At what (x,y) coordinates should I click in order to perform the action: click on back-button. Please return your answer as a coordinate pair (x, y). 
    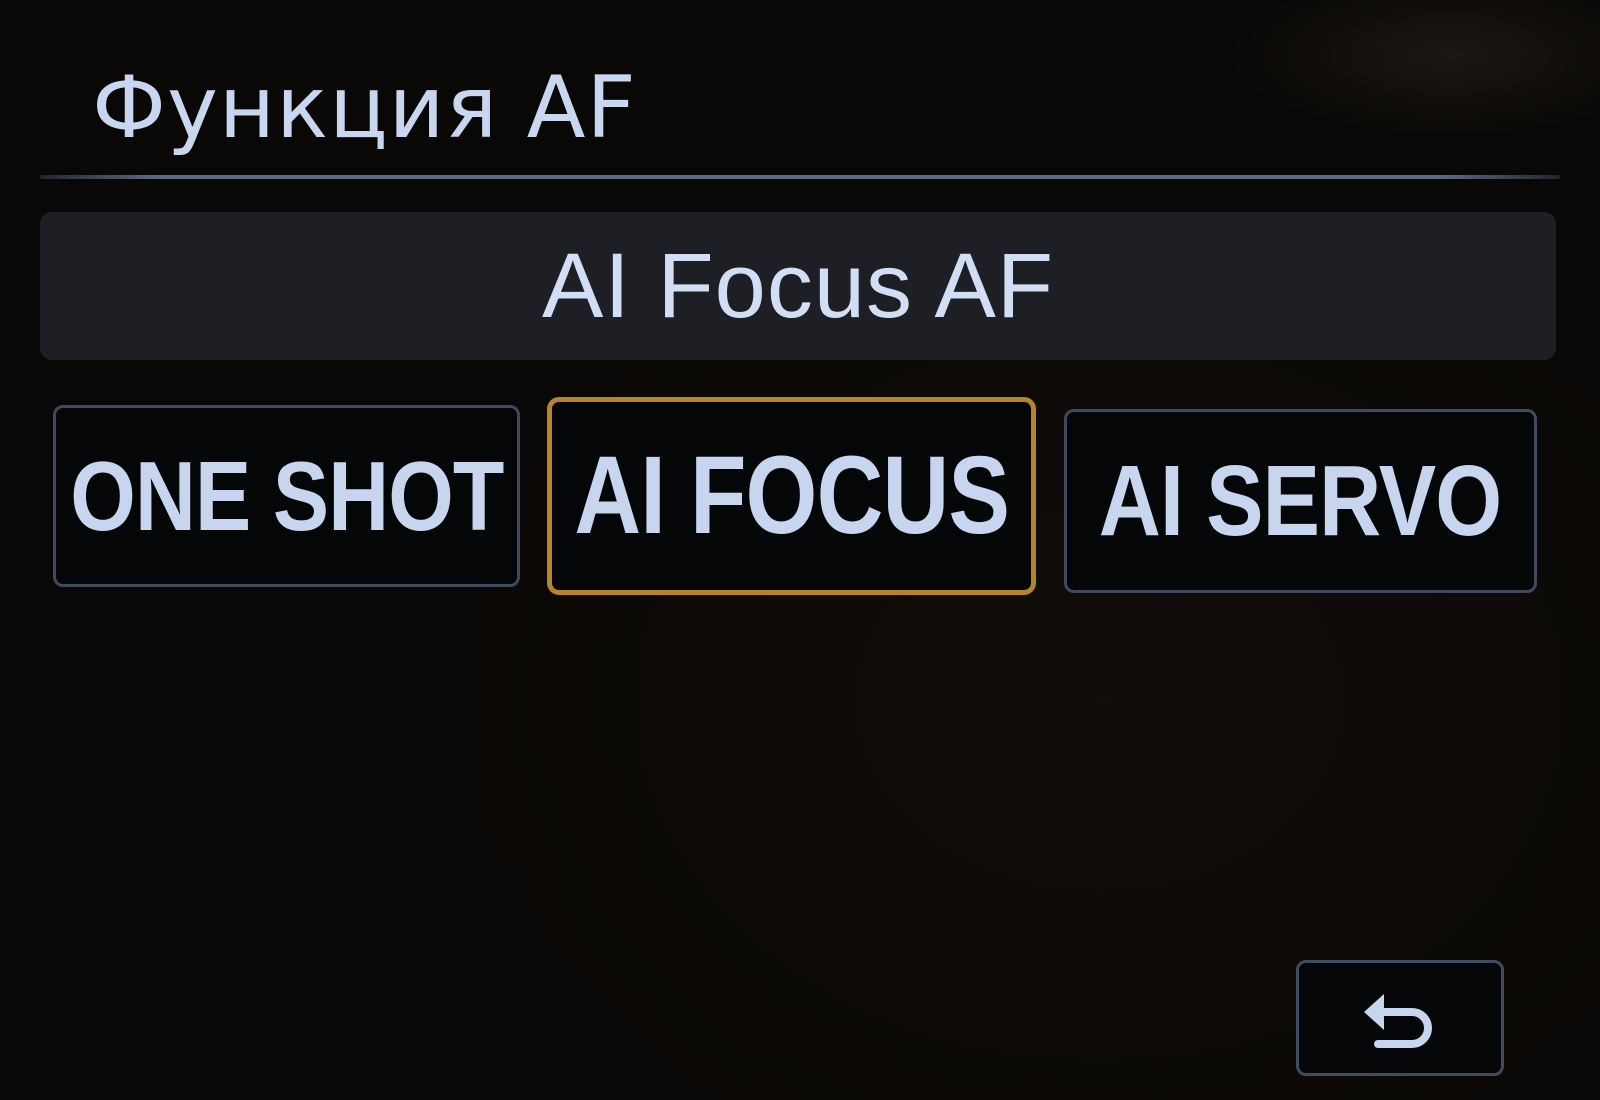
    Looking at the image, I should click on (1400, 1018).